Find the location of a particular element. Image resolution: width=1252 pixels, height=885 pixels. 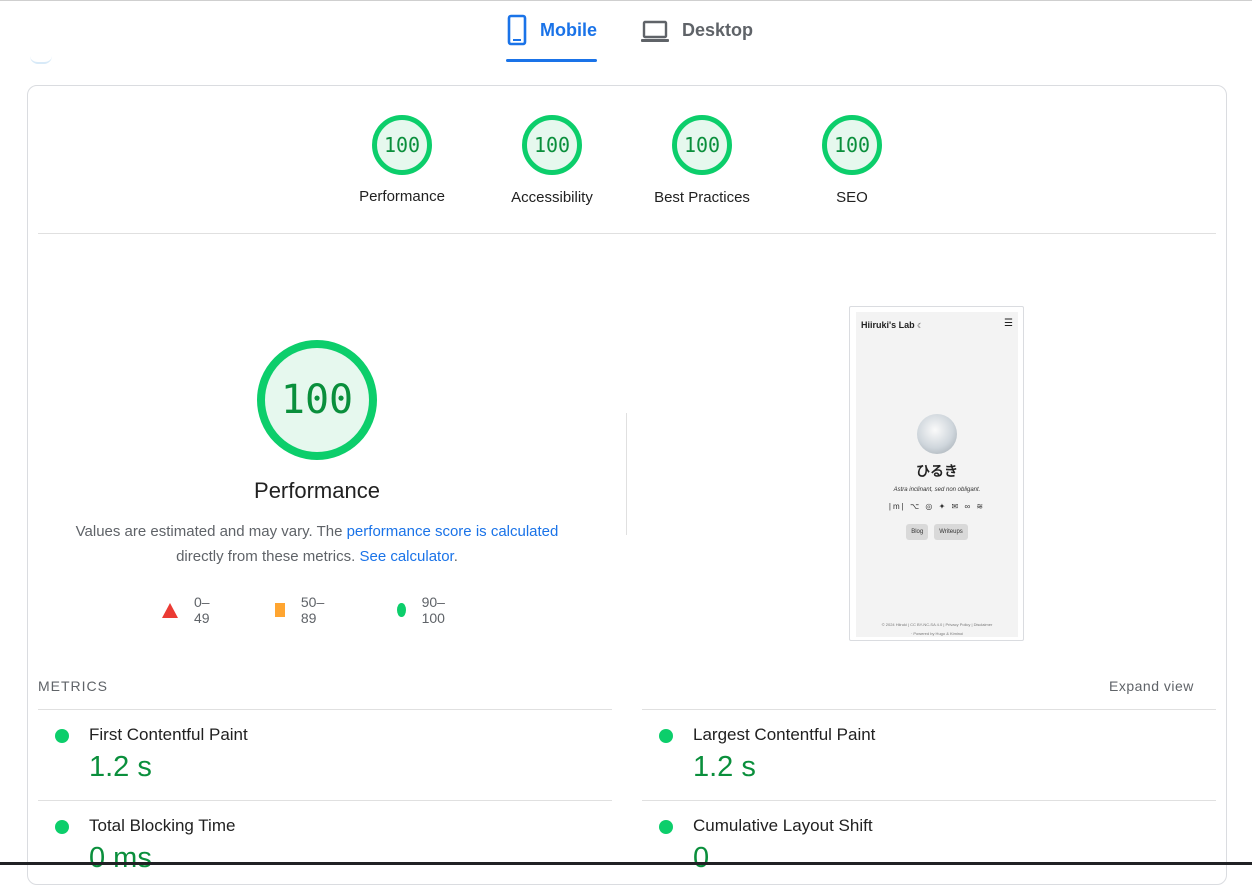

screenshot-name: ひるき is located at coordinates (937, 471).